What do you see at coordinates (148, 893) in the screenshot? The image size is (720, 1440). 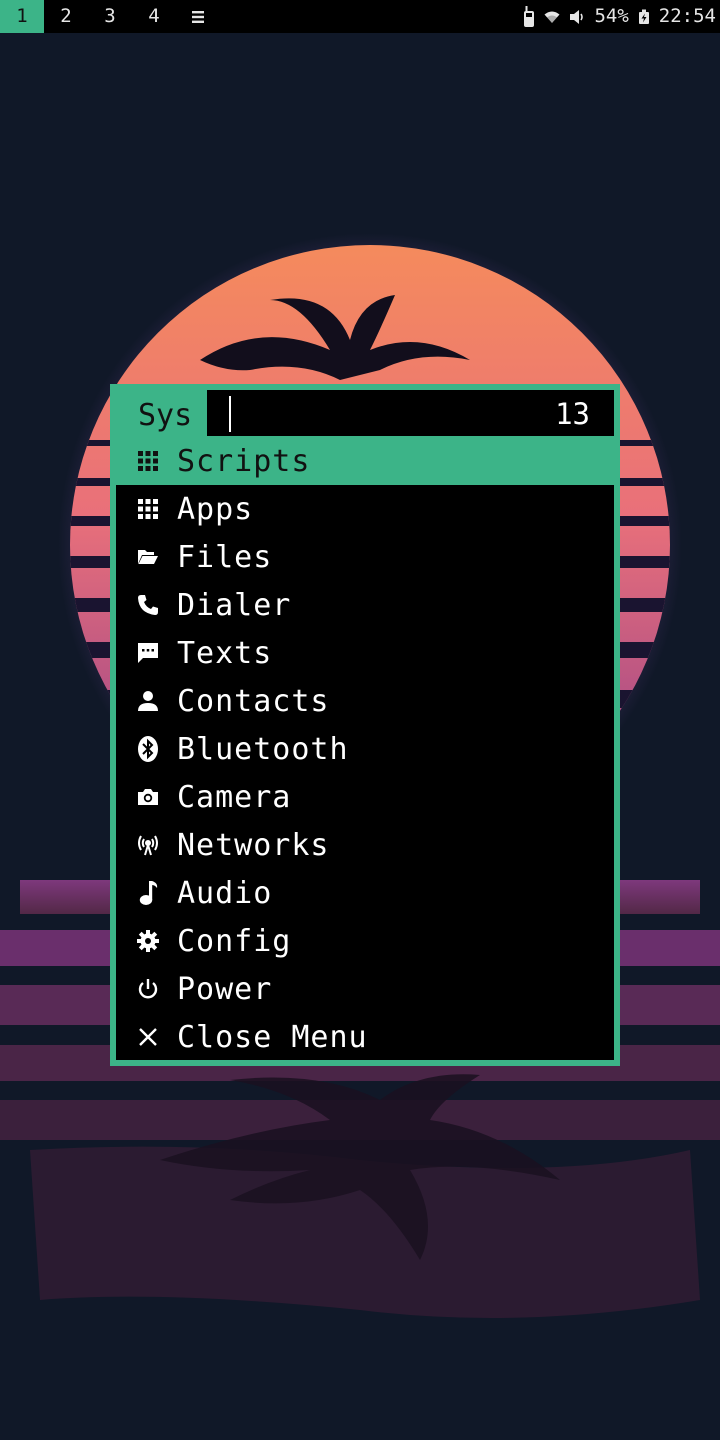 I see `music-note-icon` at bounding box center [148, 893].